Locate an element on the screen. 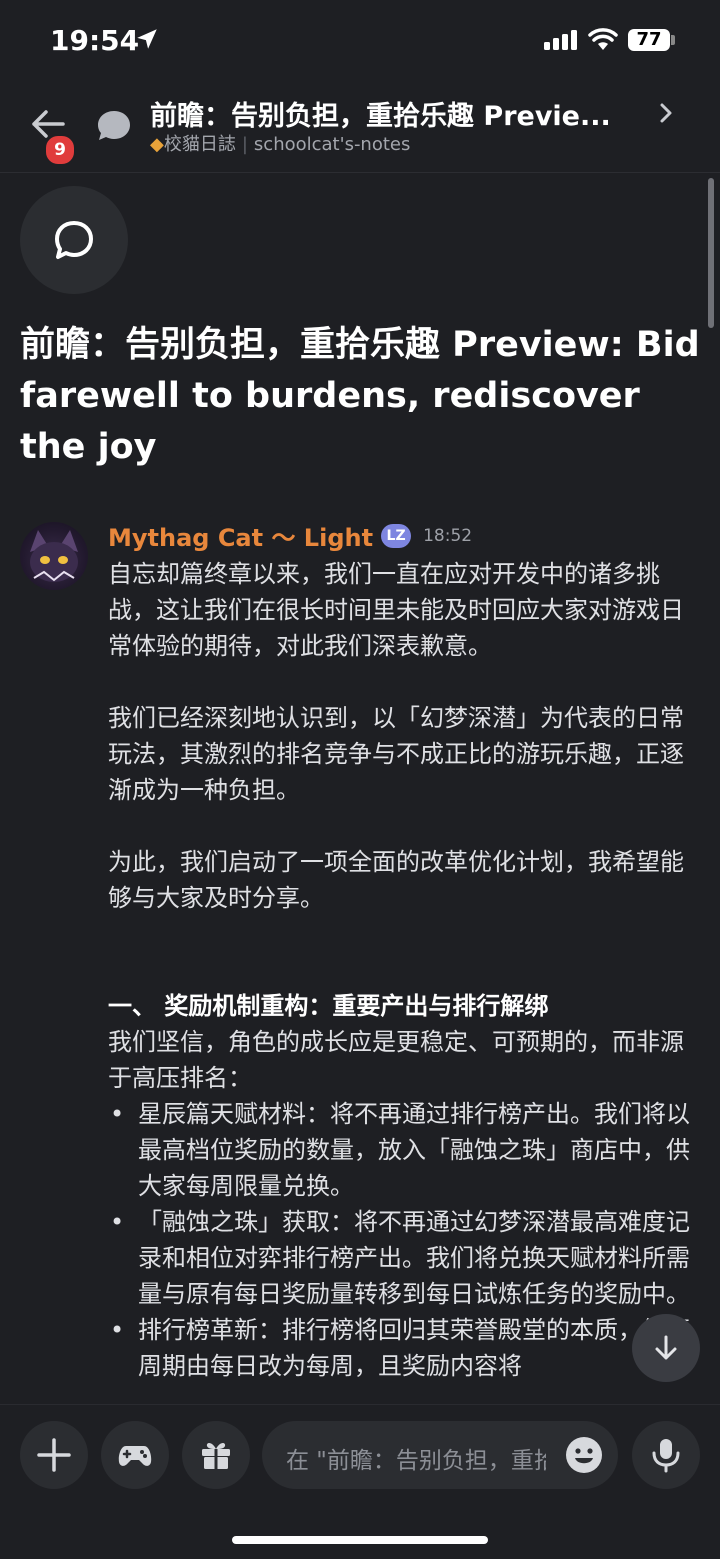 The width and height of the screenshot is (720, 1559). header-subtitle: ◆校貓日誌 | schoolcat's-notes is located at coordinates (280, 143).